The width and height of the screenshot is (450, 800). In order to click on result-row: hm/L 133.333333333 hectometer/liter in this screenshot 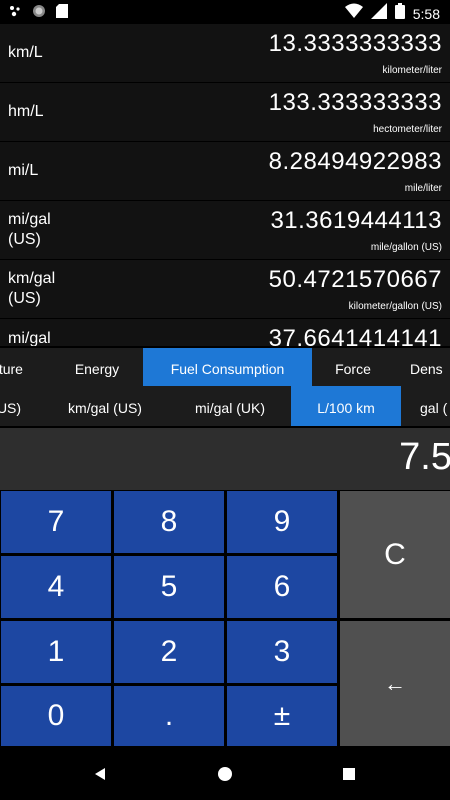, I will do `click(225, 112)`.